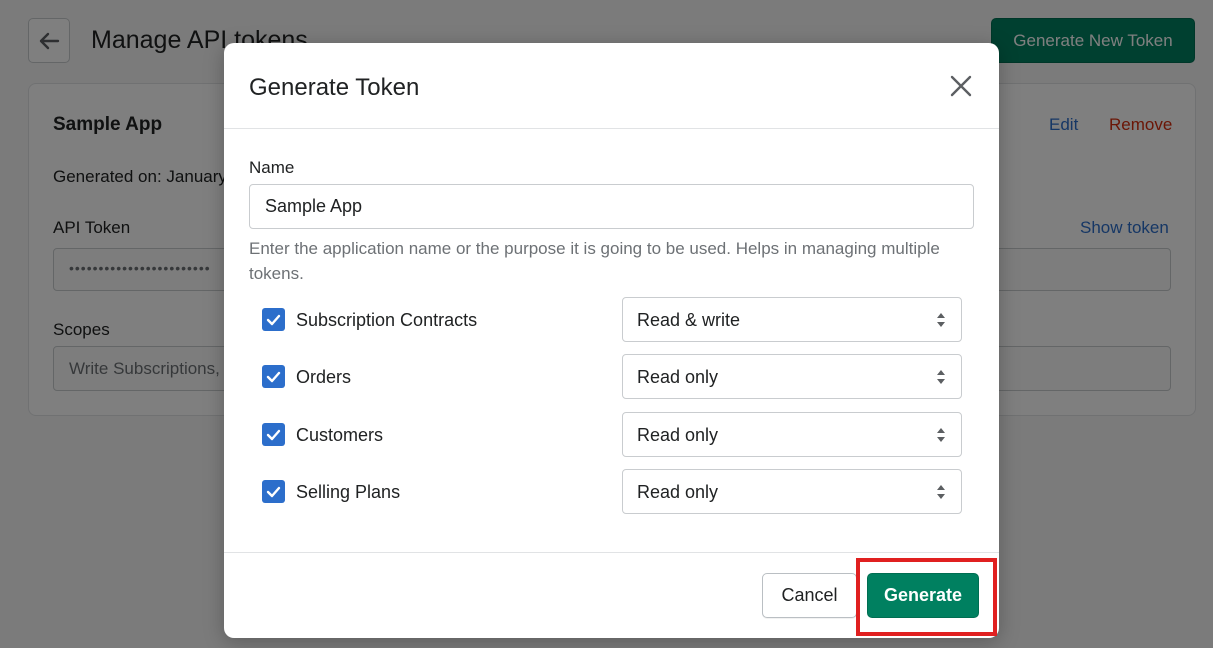 The height and width of the screenshot is (648, 1213). Describe the element at coordinates (926, 597) in the screenshot. I see `generate-button-highlight` at that location.